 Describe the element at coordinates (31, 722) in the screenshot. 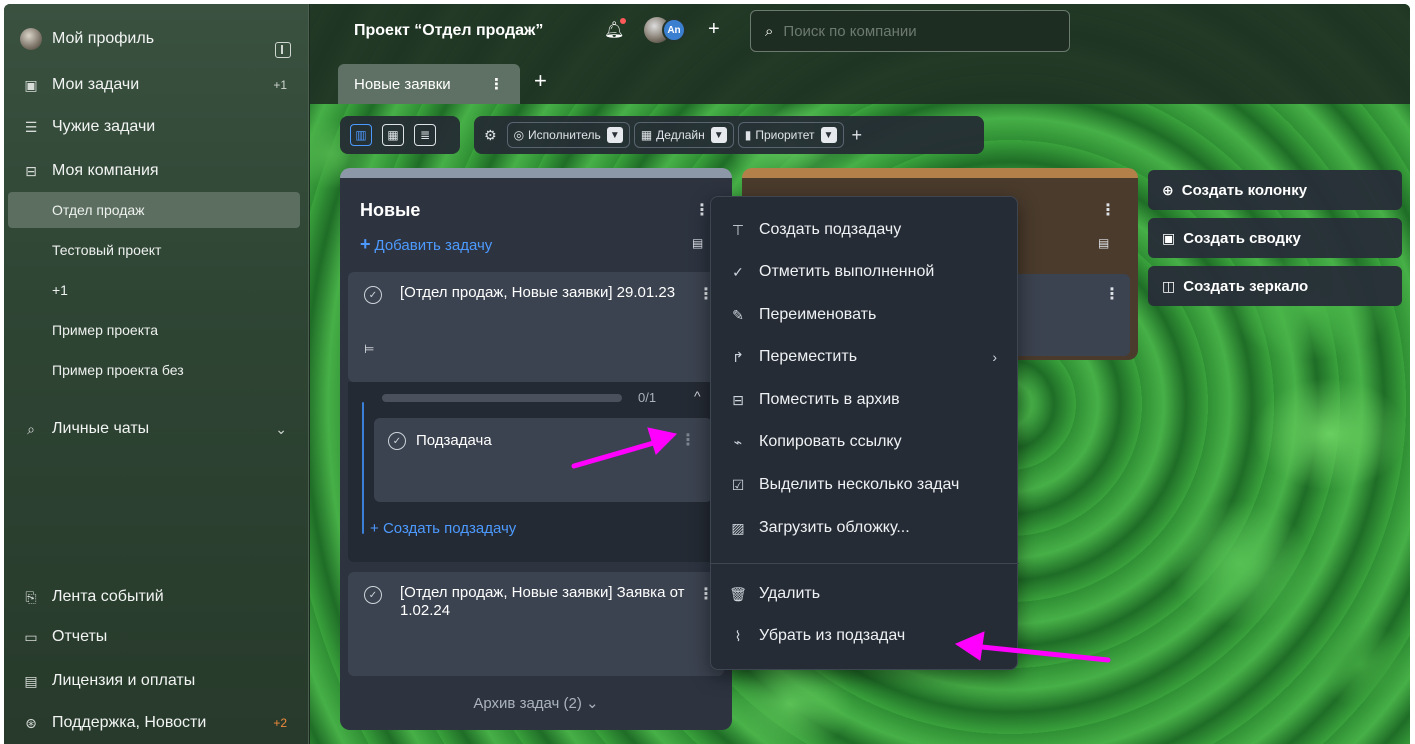

I see `support-icon: ⊛` at that location.